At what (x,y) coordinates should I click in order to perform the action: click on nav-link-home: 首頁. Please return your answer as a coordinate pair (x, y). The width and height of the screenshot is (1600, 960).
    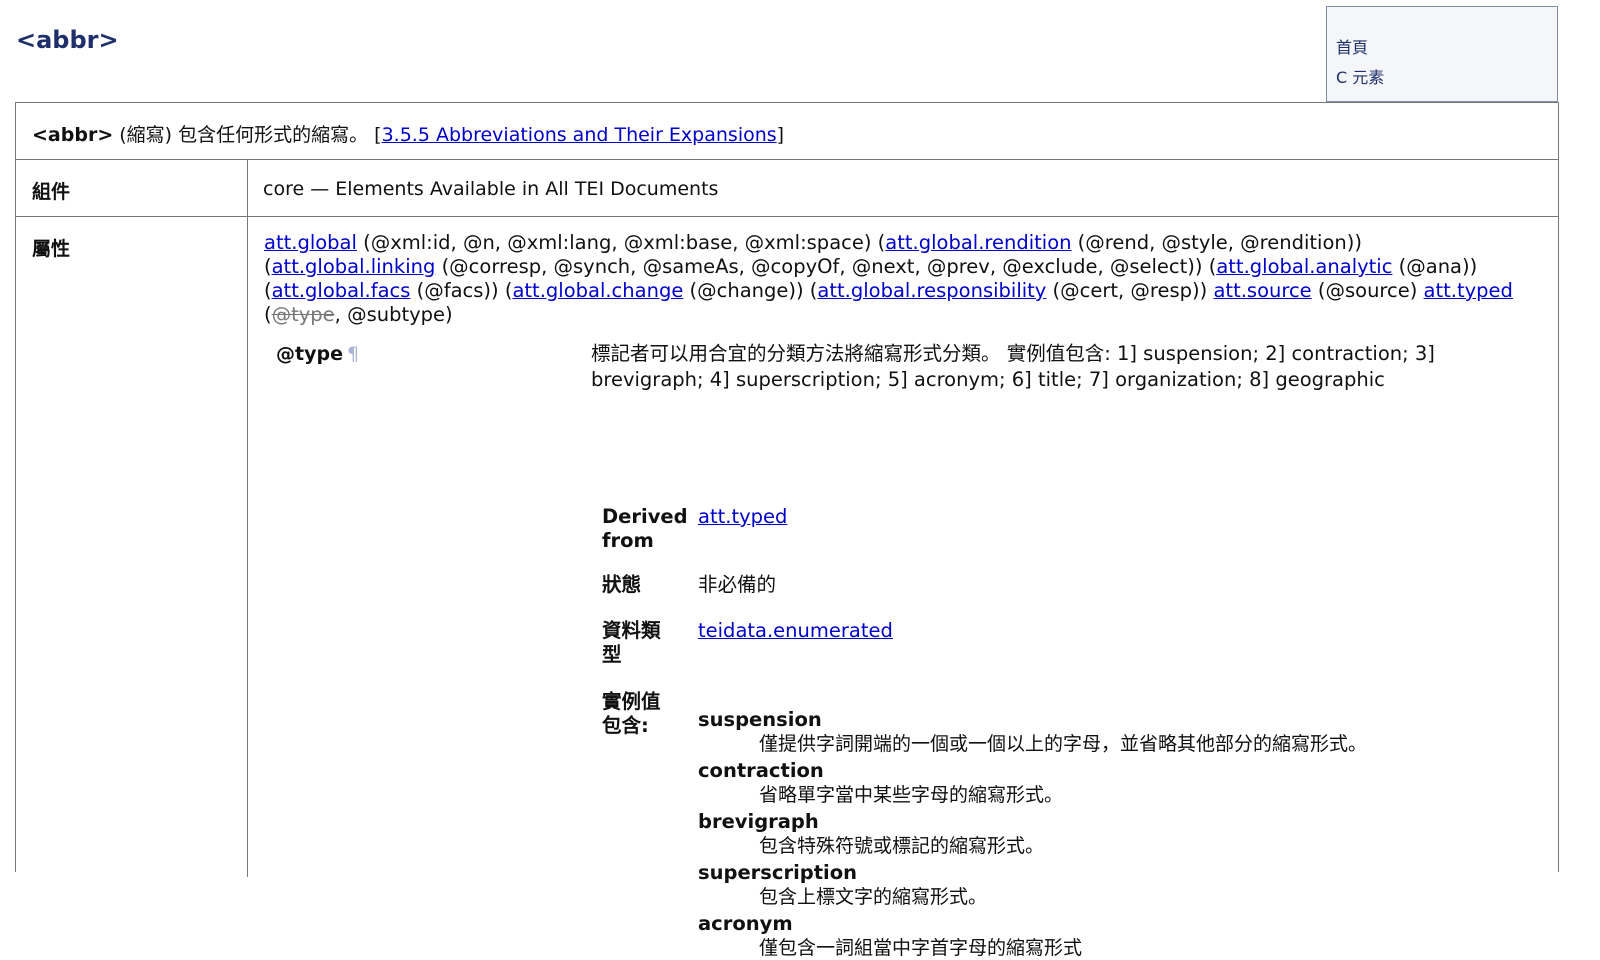
    Looking at the image, I should click on (1446, 48).